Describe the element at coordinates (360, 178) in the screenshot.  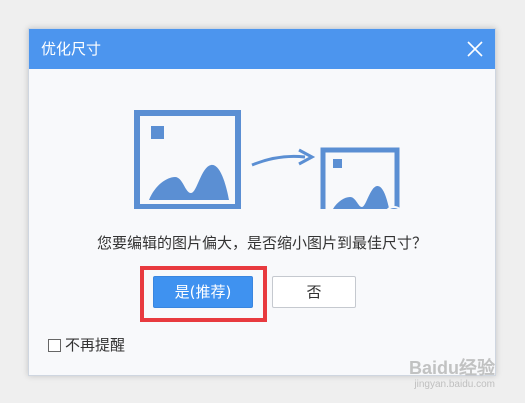
I see `small-image-icon` at that location.